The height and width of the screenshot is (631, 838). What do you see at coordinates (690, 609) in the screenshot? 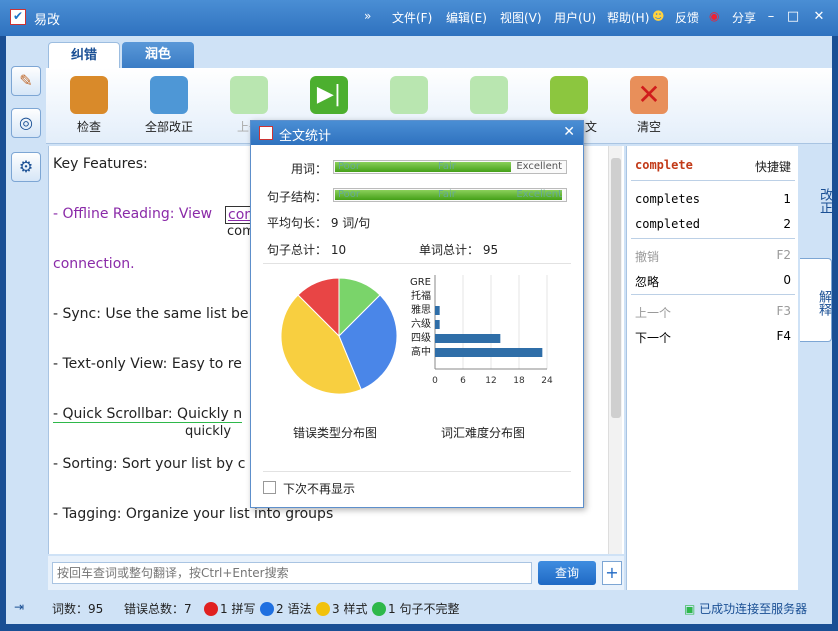
I see `monitor-icon: ▣` at bounding box center [690, 609].